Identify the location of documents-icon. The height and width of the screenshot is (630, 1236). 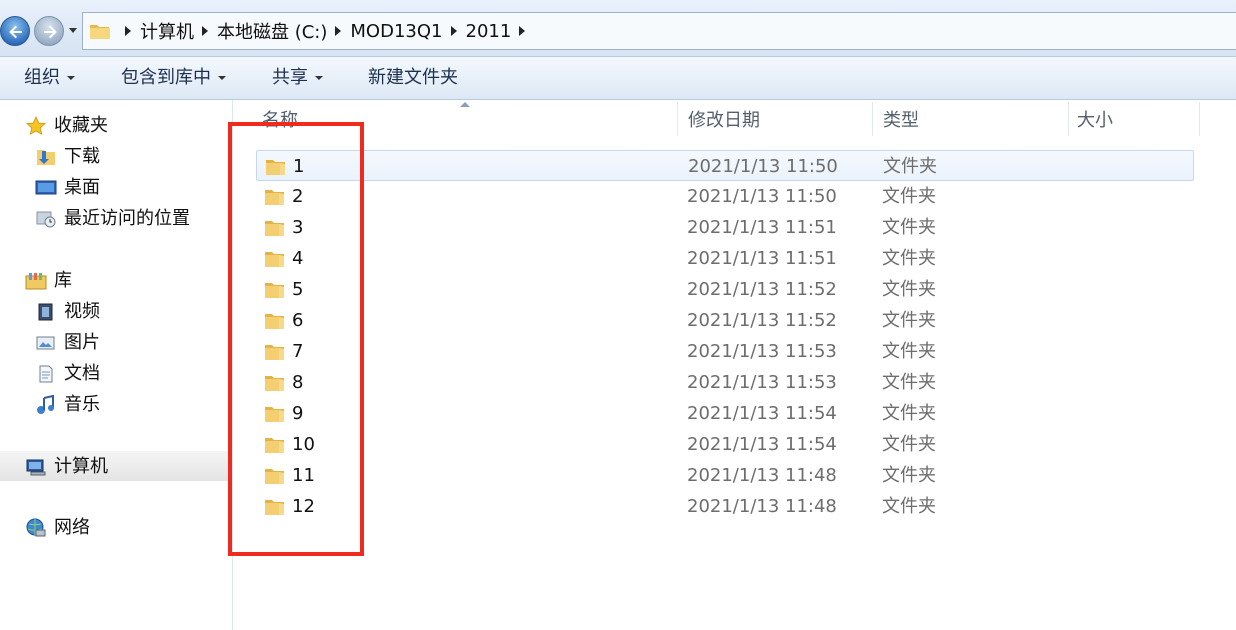
(46, 374).